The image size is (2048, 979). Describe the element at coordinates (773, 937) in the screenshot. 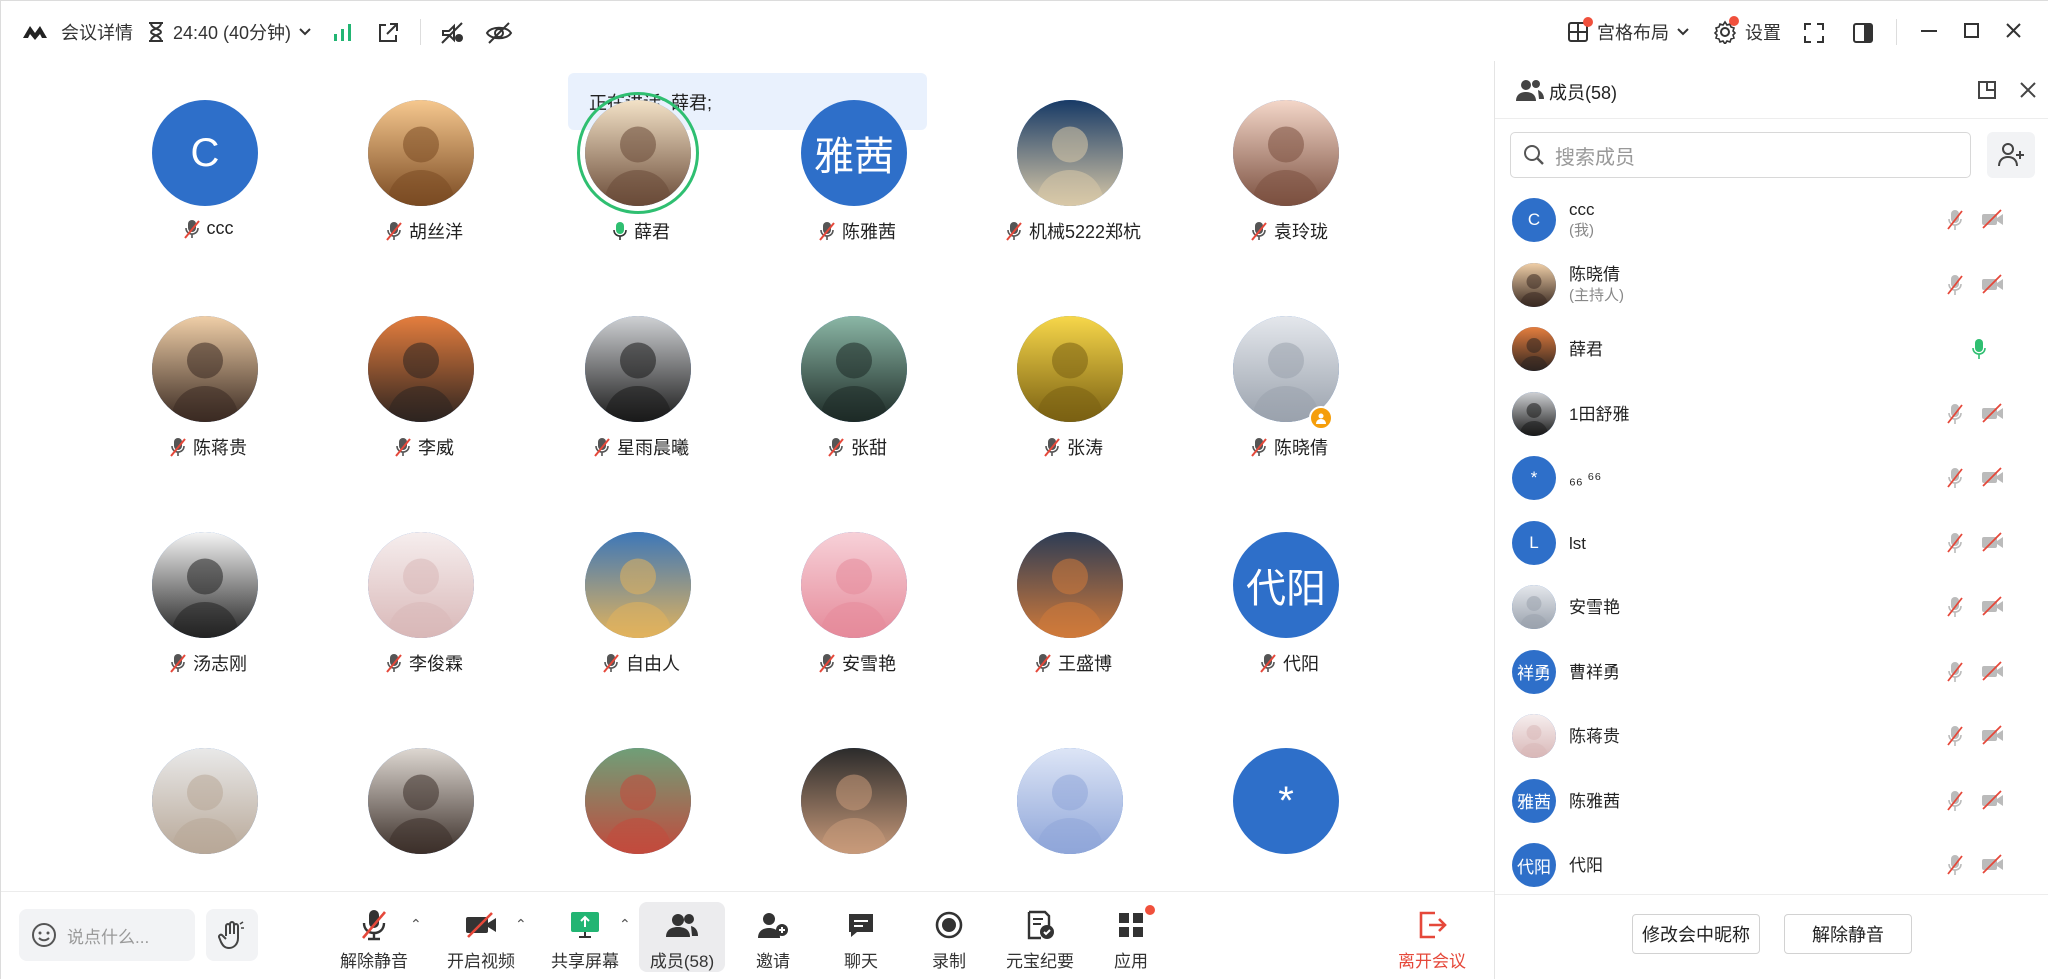

I see `invite-button: 邀请` at that location.